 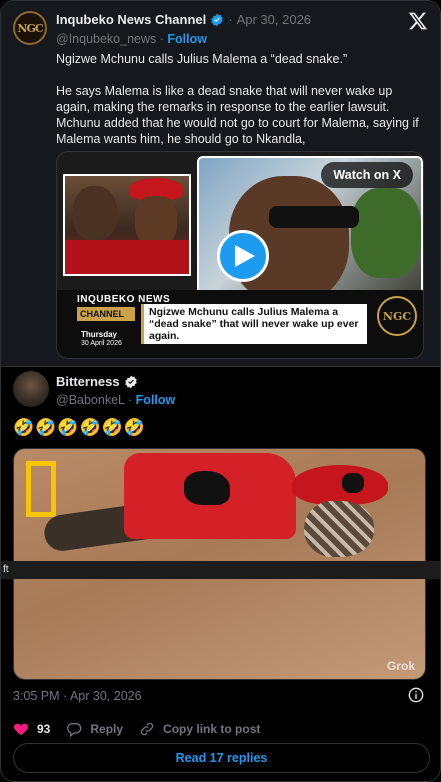 What do you see at coordinates (90, 400) in the screenshot?
I see `author-handle: @BabonkeL` at bounding box center [90, 400].